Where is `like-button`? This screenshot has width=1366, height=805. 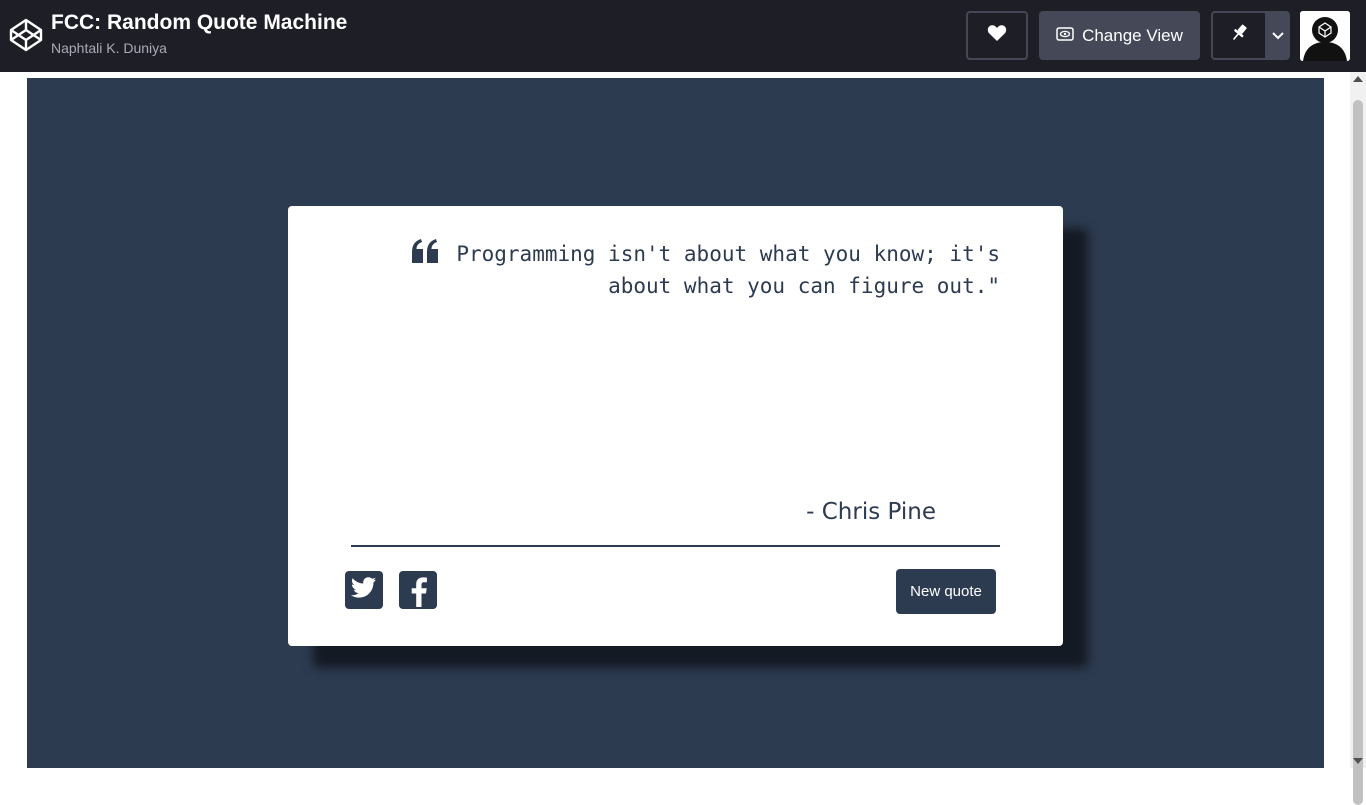 like-button is located at coordinates (997, 35).